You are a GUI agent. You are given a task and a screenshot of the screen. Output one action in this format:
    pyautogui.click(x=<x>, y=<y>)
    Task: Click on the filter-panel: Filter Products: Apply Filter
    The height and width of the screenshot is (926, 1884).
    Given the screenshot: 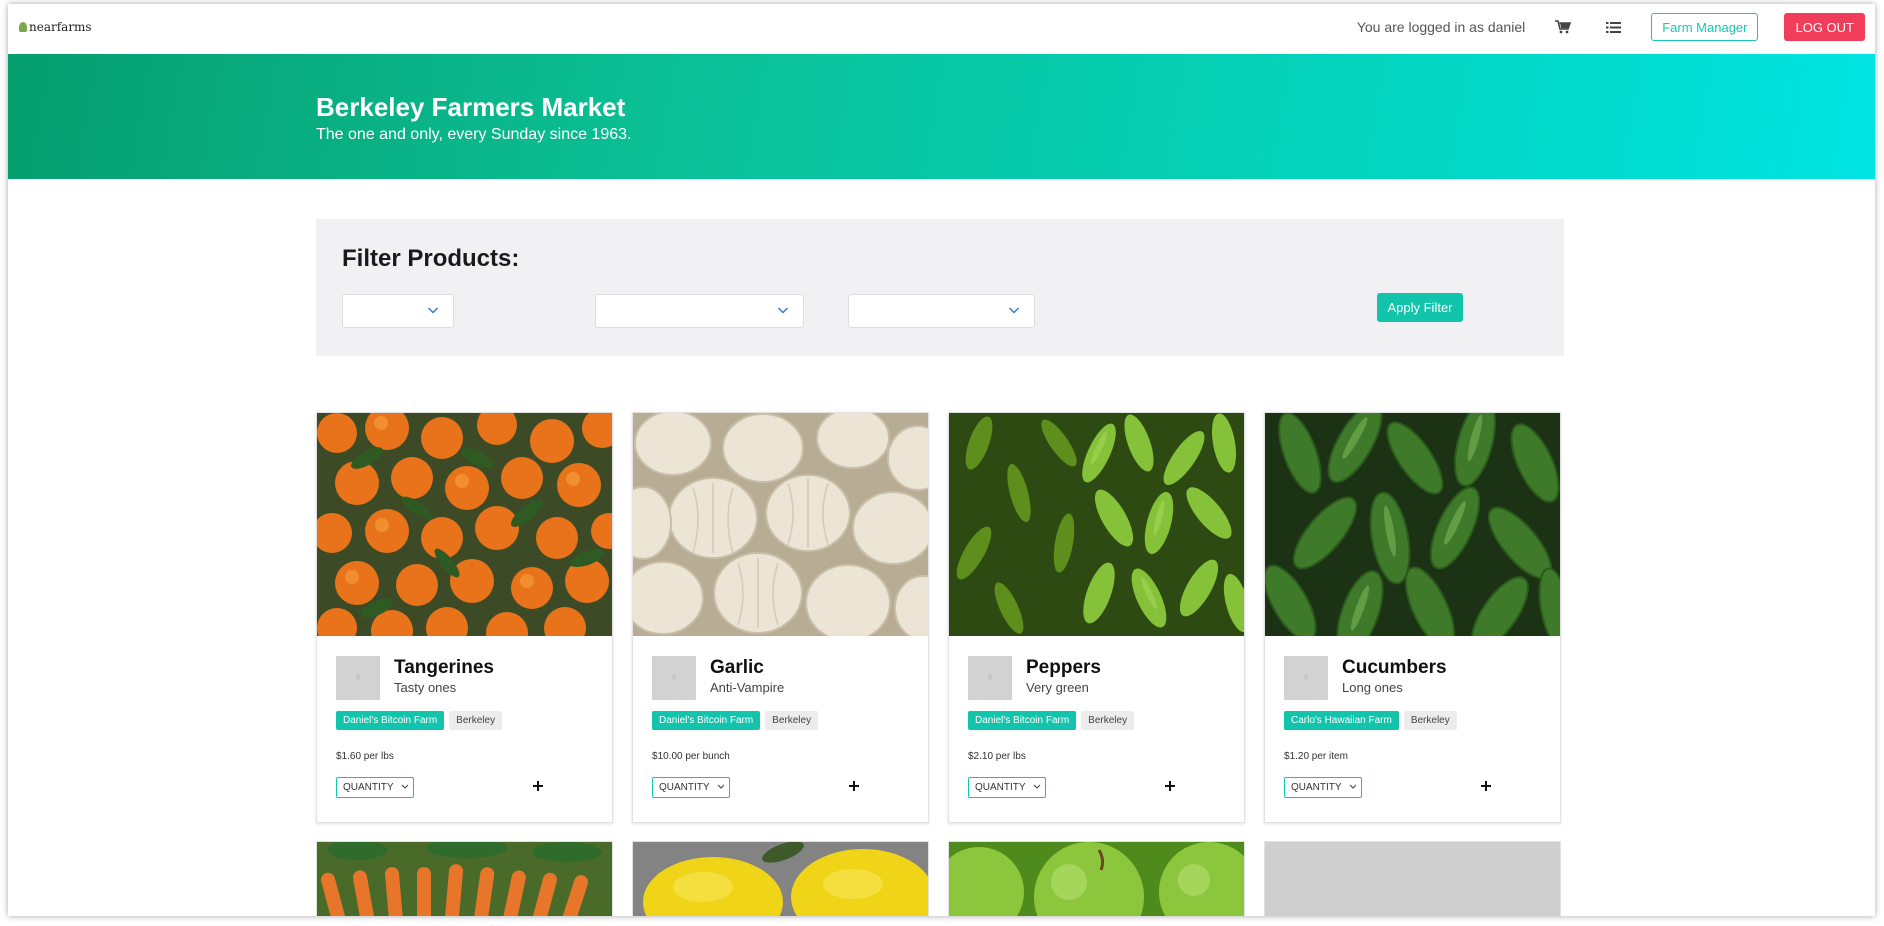 What is the action you would take?
    pyautogui.click(x=940, y=287)
    